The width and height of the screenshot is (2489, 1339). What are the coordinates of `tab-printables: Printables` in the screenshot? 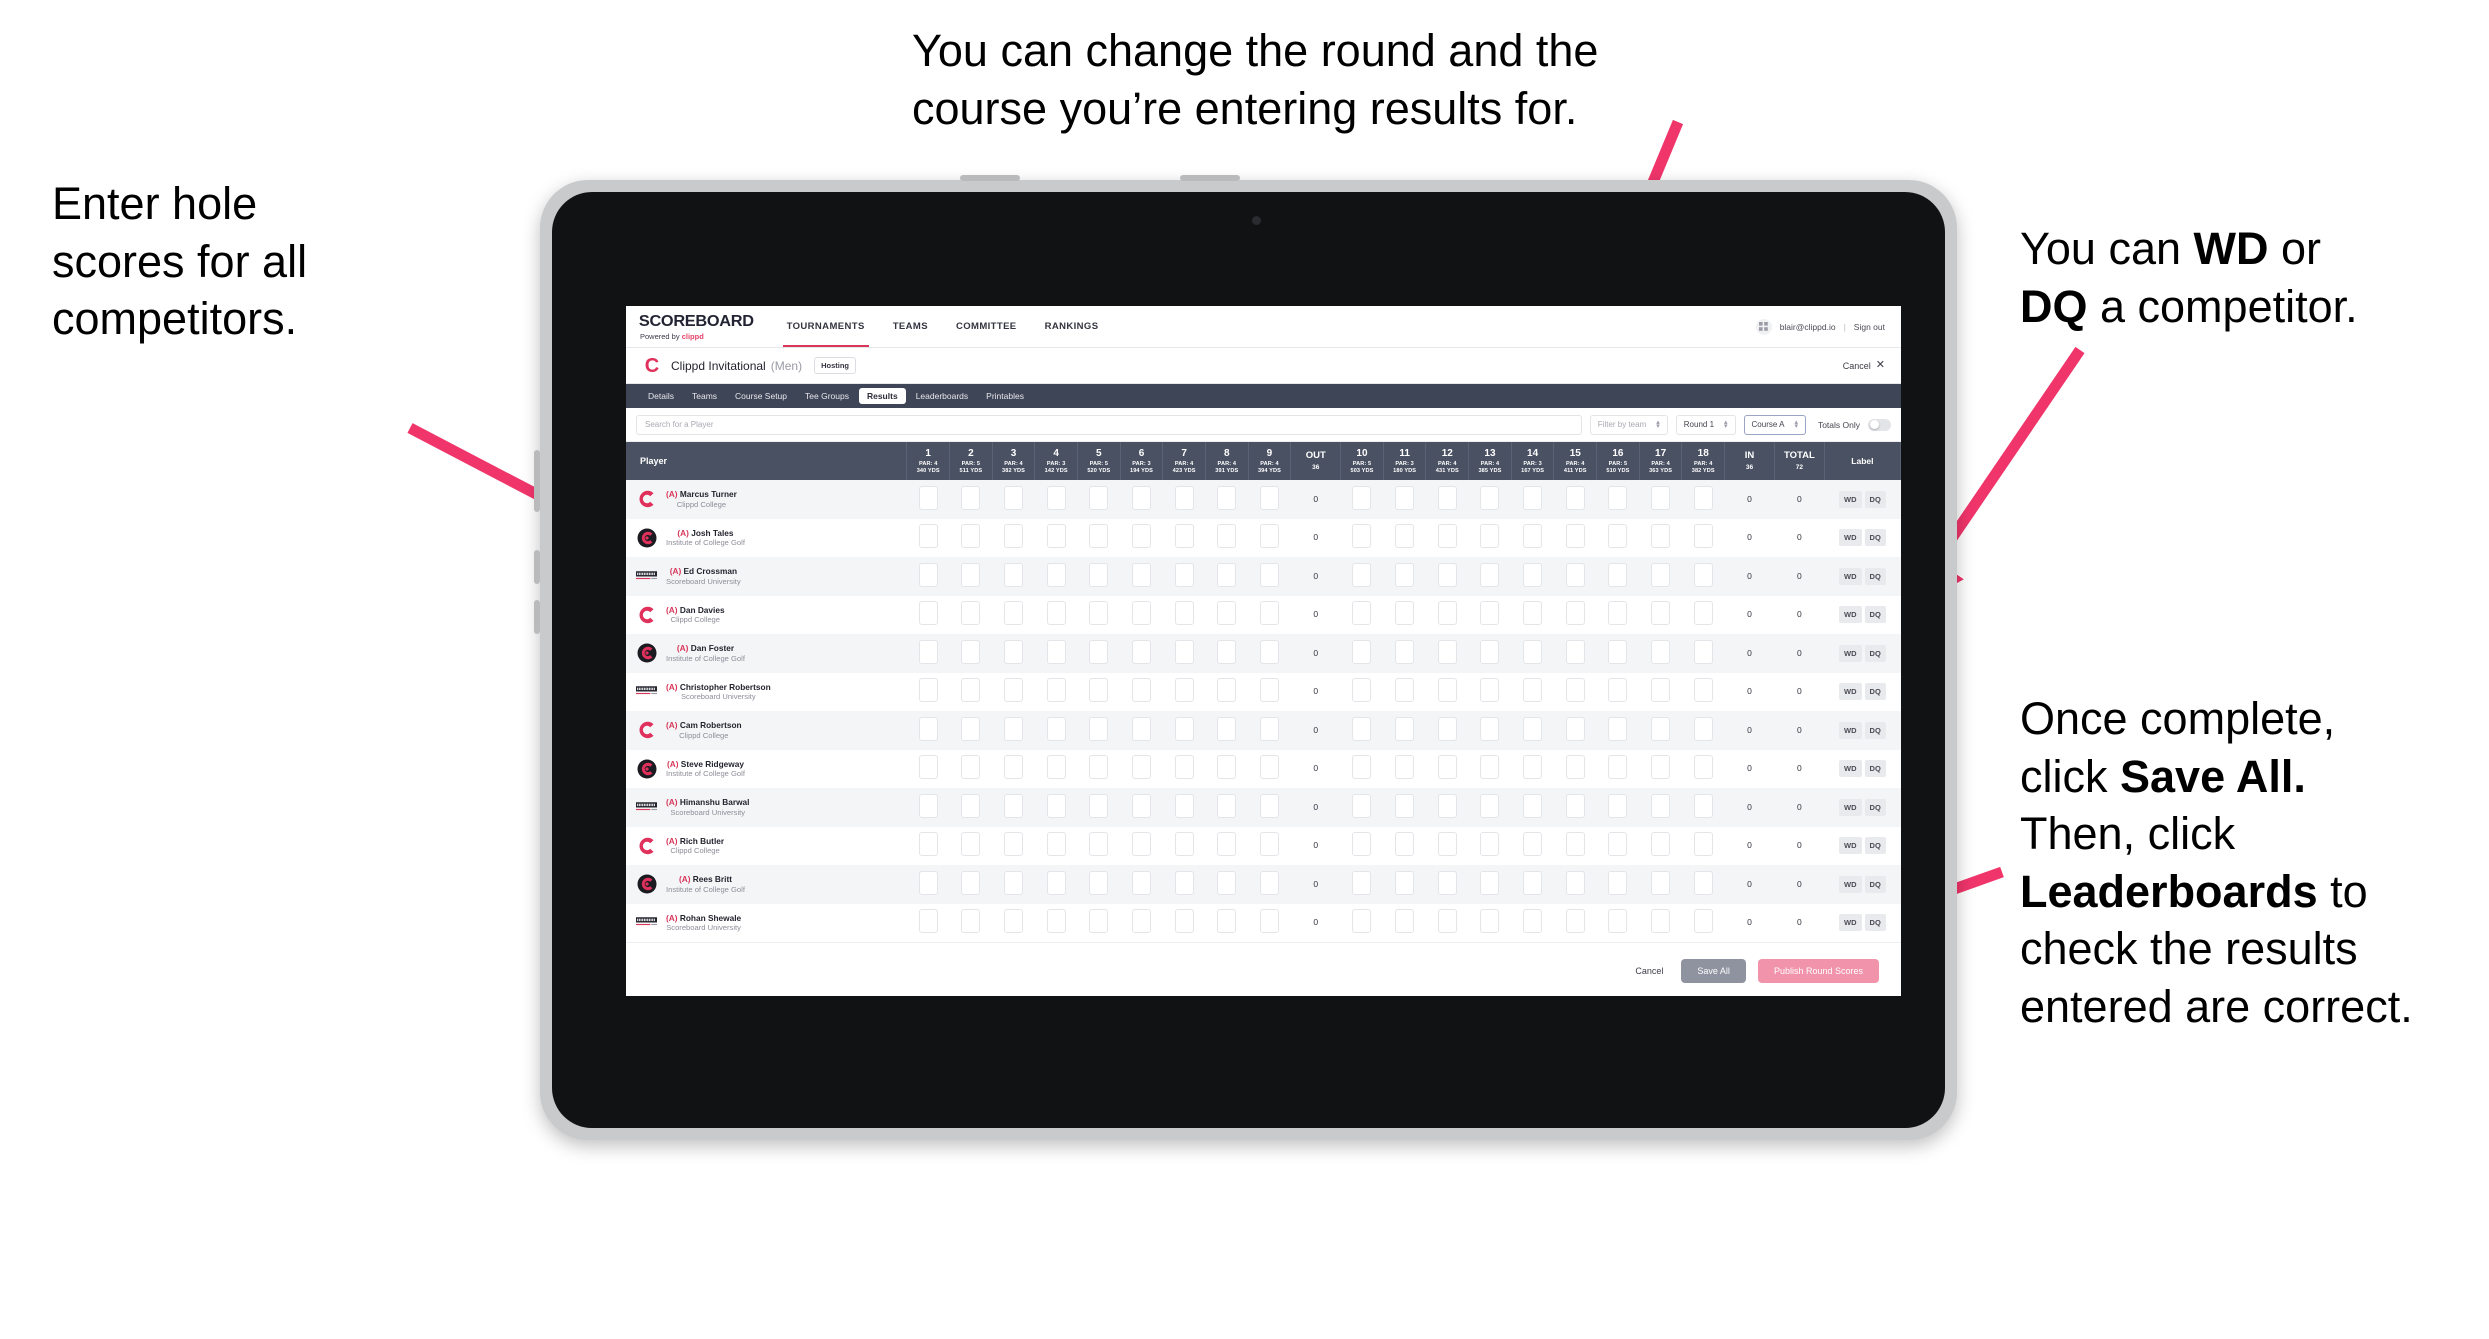 It's located at (1005, 396).